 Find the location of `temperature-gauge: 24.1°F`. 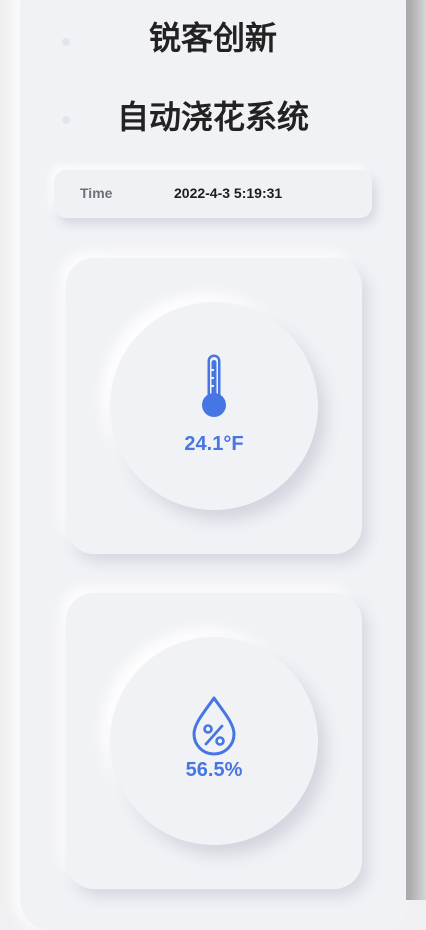

temperature-gauge: 24.1°F is located at coordinates (214, 406).